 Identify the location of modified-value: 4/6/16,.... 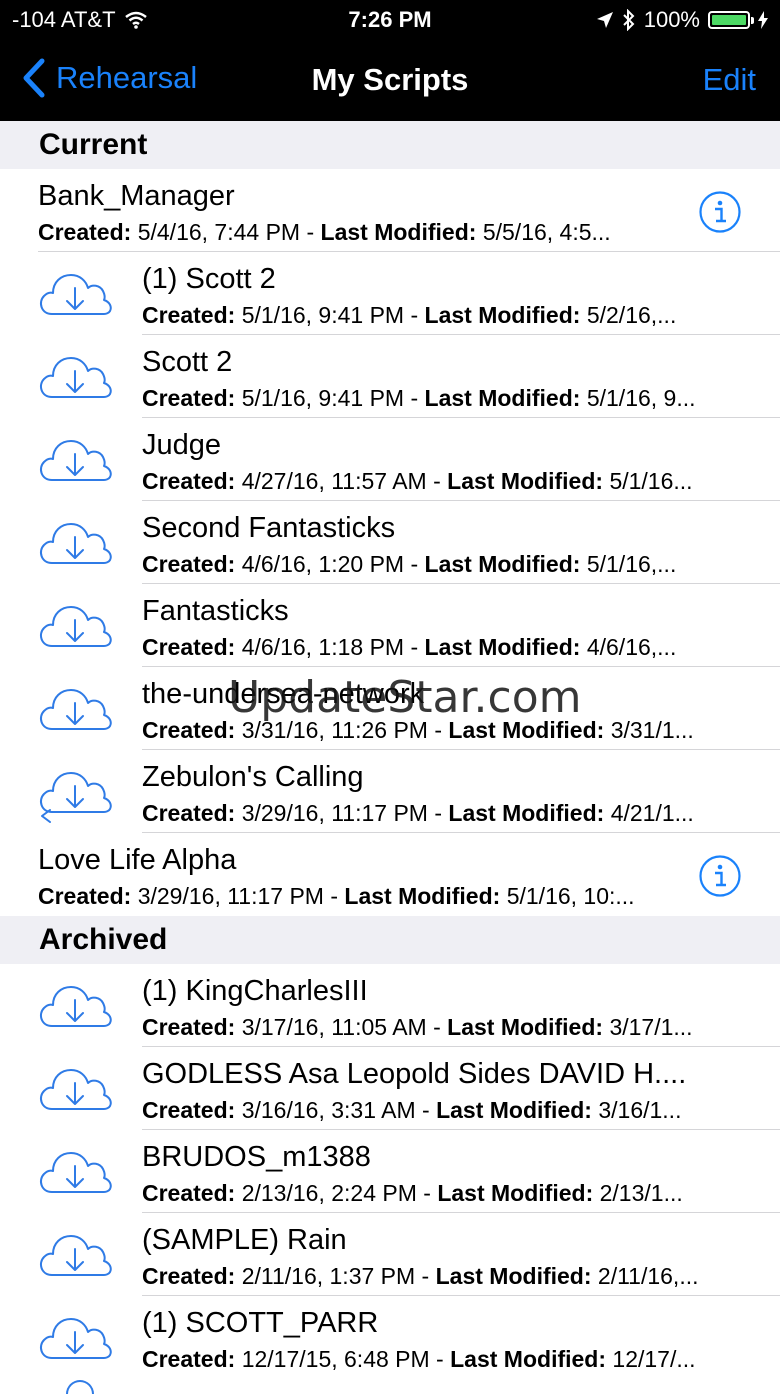
(631, 647).